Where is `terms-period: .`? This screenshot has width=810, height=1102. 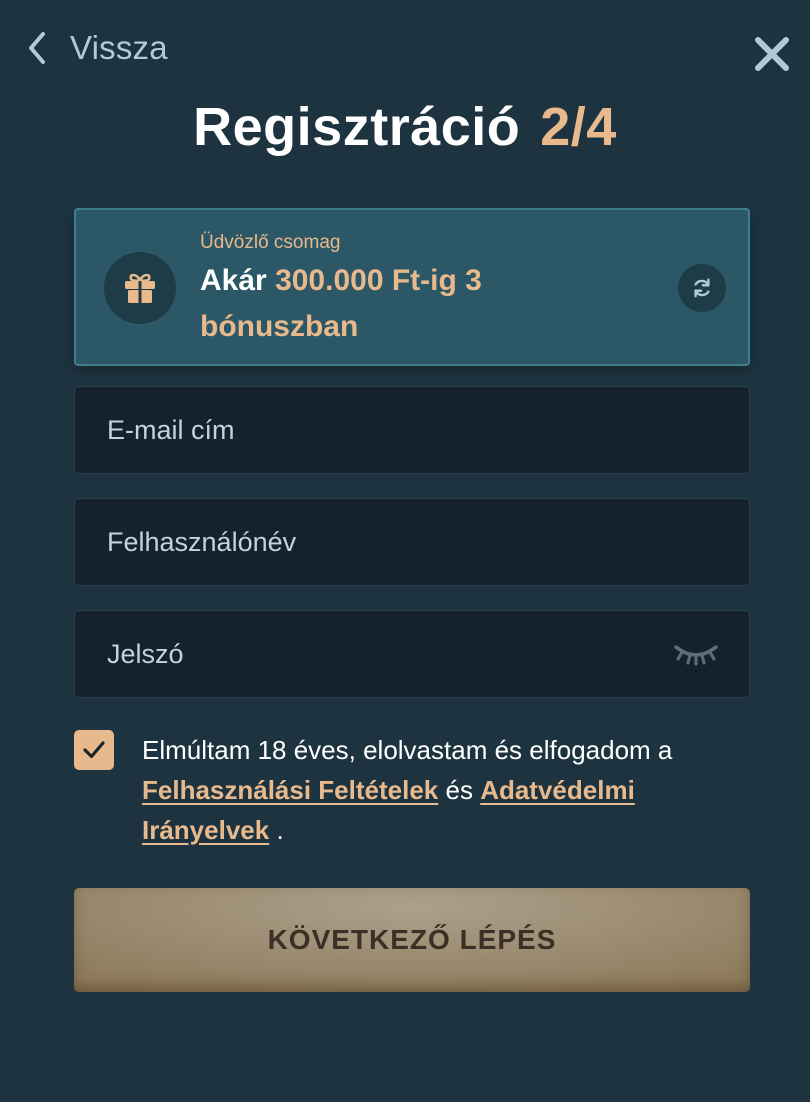 terms-period: . is located at coordinates (280, 830).